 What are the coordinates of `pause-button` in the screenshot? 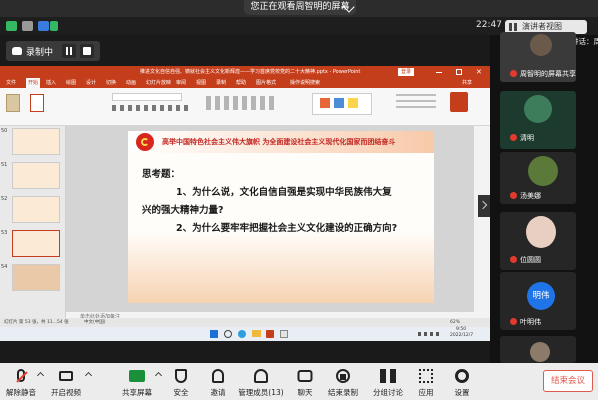 It's located at (69, 51).